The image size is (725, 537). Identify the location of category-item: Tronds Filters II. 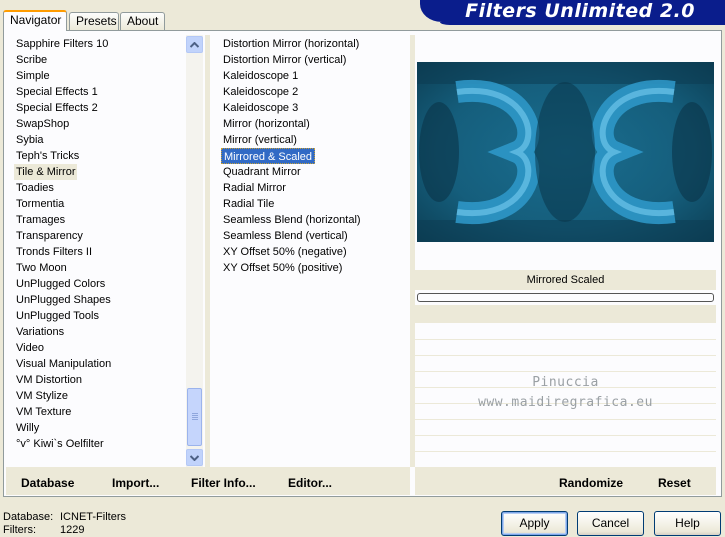
(54, 252).